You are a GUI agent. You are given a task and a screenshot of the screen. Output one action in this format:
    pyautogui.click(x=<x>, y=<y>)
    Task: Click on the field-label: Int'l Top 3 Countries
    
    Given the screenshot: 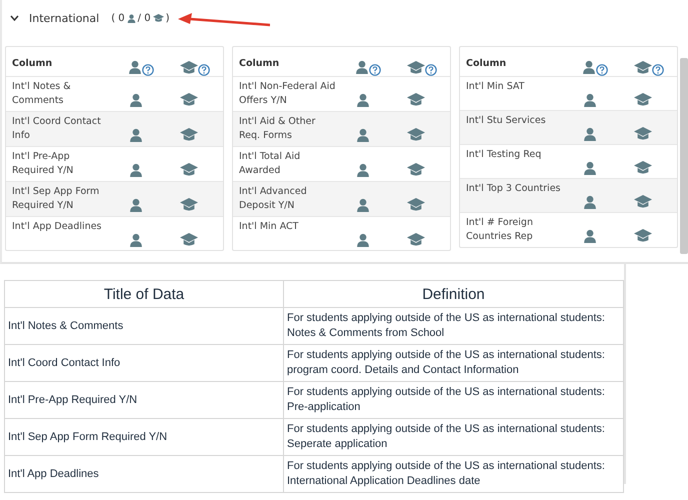 What is the action you would take?
    pyautogui.click(x=513, y=189)
    